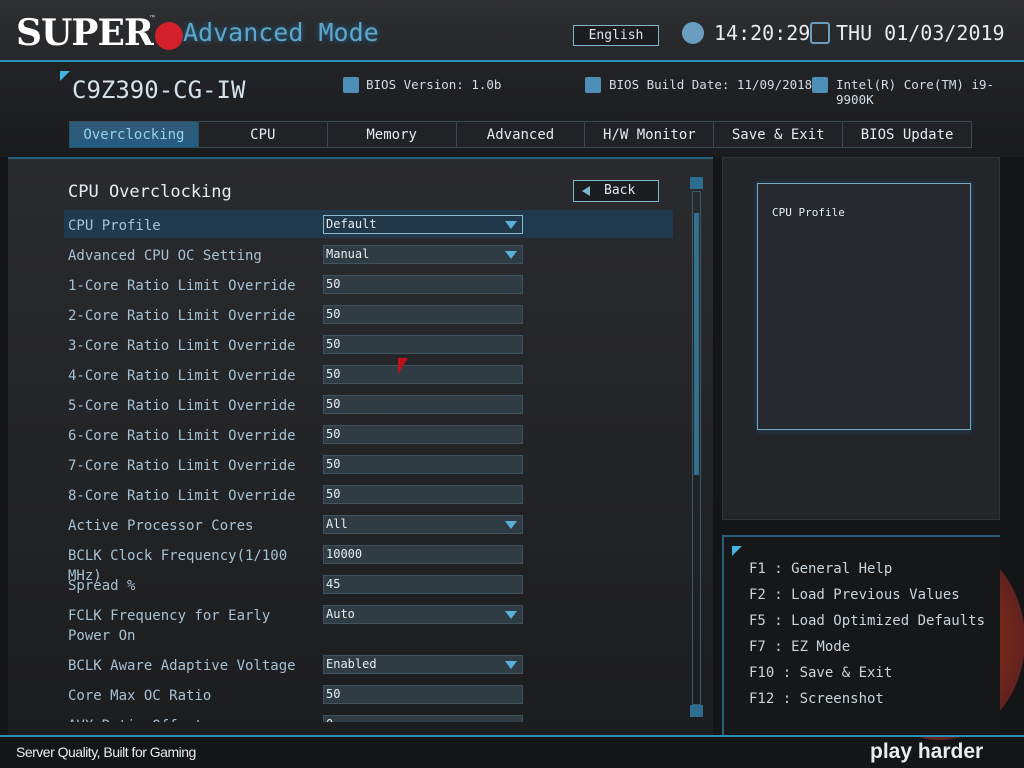 This screenshot has width=1024, height=768. Describe the element at coordinates (281, 32) in the screenshot. I see `mode-title: Advanced Mode` at that location.